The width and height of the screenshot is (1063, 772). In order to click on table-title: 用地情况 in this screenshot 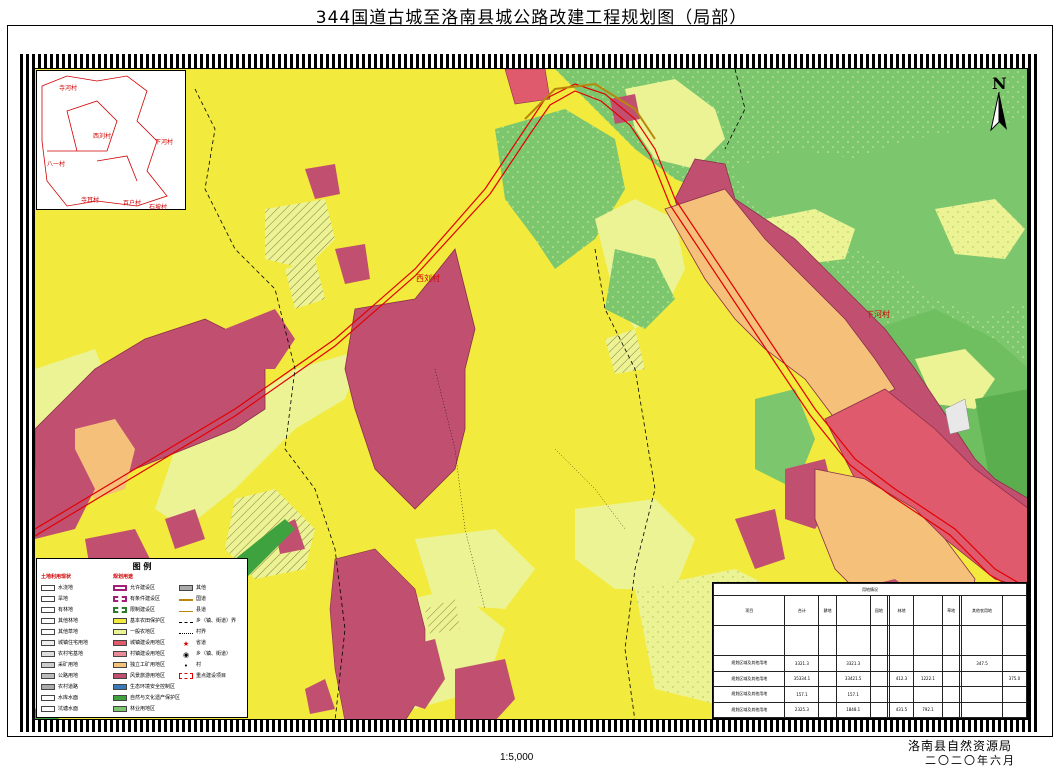, I will do `click(870, 589)`.